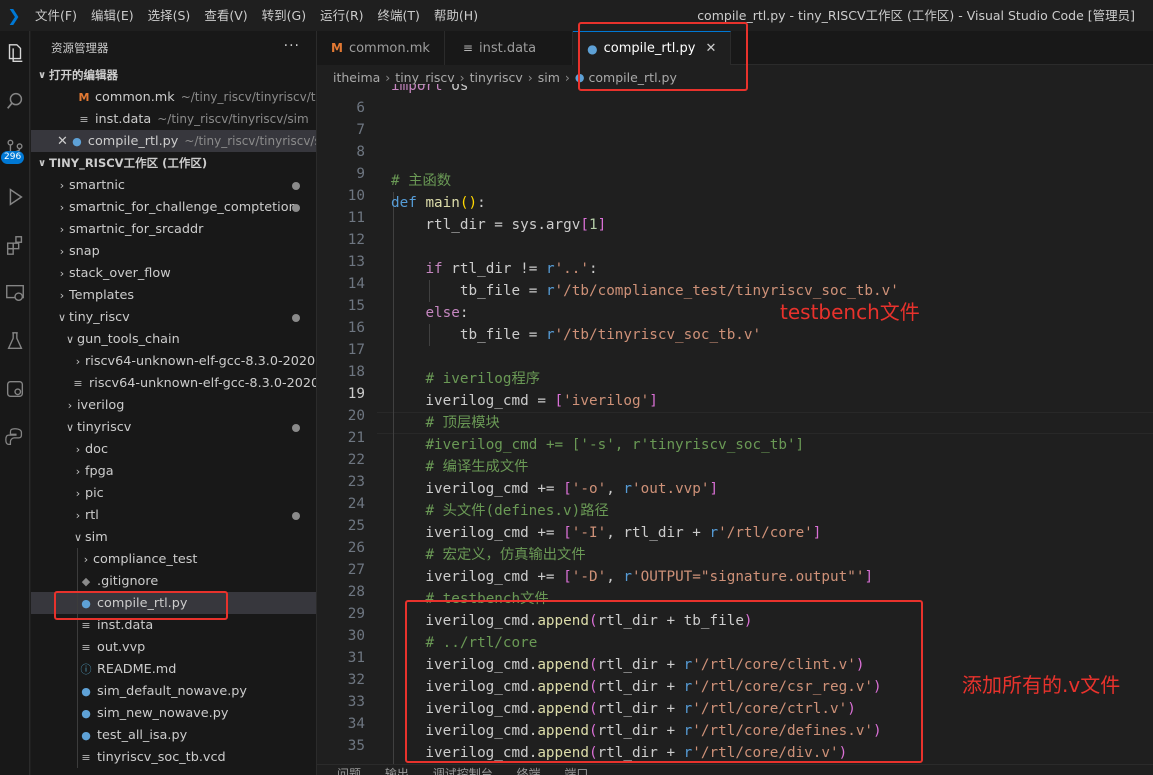 This screenshot has height=775, width=1153. What do you see at coordinates (664, 681) in the screenshot?
I see `annotation-box-code` at bounding box center [664, 681].